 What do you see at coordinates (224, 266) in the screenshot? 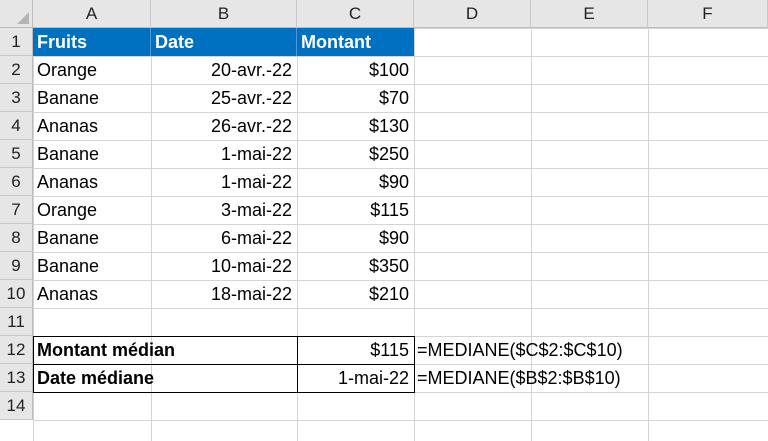
I see `cell-b9: 10-mai-22` at bounding box center [224, 266].